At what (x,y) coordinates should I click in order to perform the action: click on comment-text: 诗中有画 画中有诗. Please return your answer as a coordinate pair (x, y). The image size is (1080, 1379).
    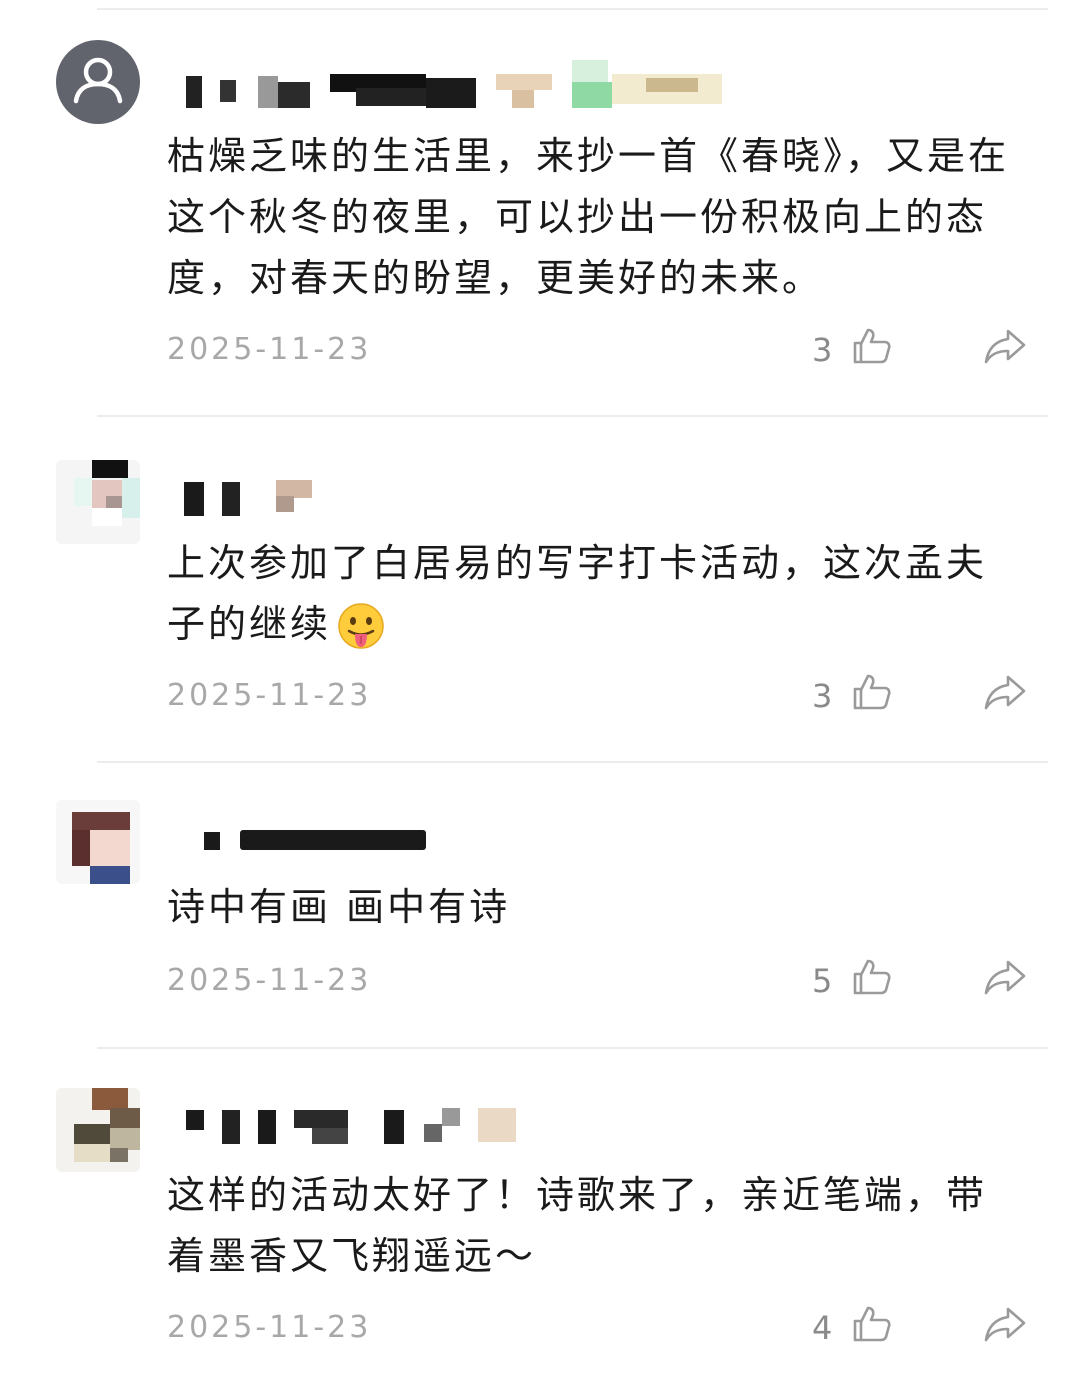
    Looking at the image, I should click on (339, 907).